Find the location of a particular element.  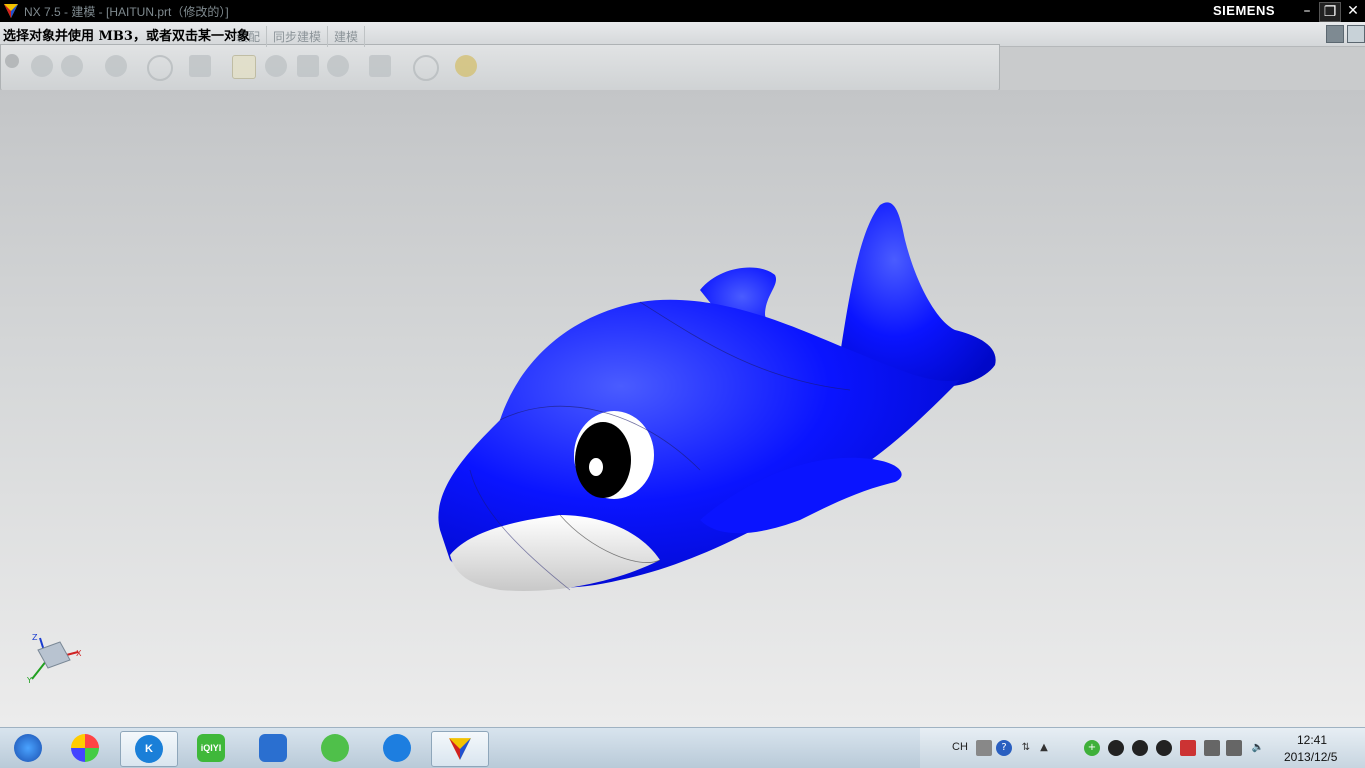

paint-icon is located at coordinates (244, 67).